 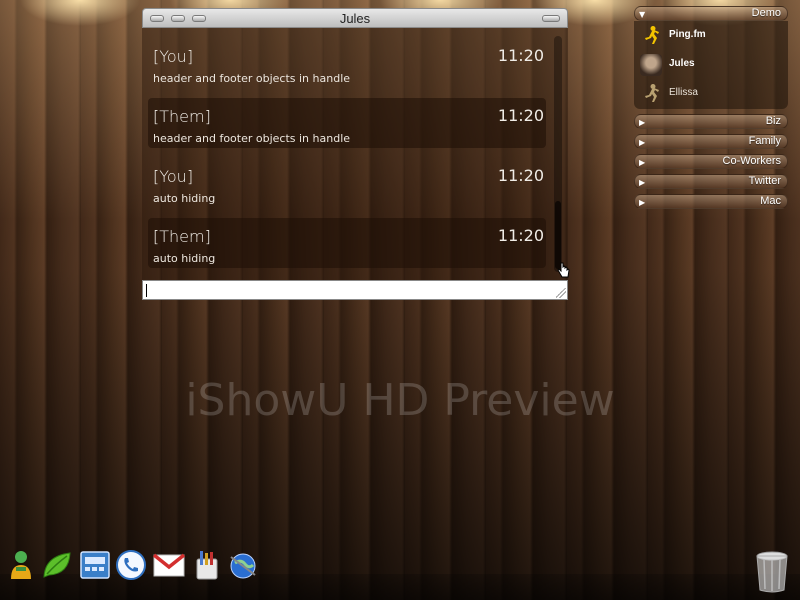 I want to click on group-name: Demo, so click(x=766, y=13).